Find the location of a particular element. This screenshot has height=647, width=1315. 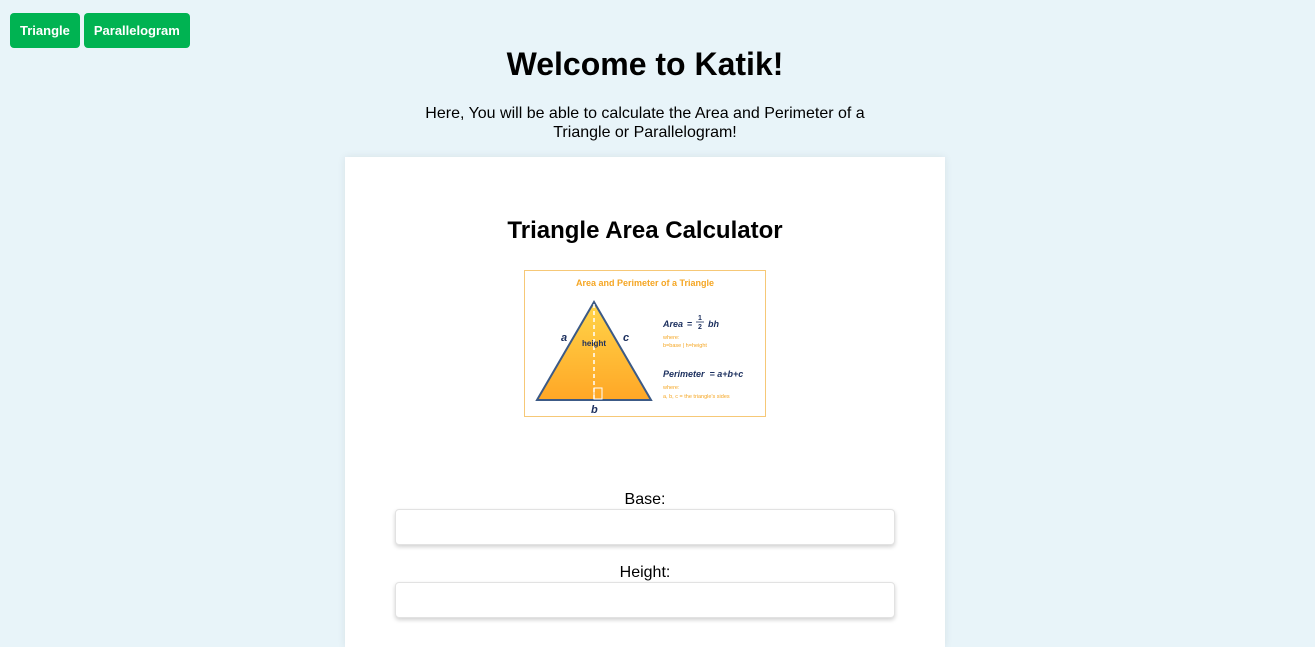

page-title: Welcome to Katik! is located at coordinates (645, 64).